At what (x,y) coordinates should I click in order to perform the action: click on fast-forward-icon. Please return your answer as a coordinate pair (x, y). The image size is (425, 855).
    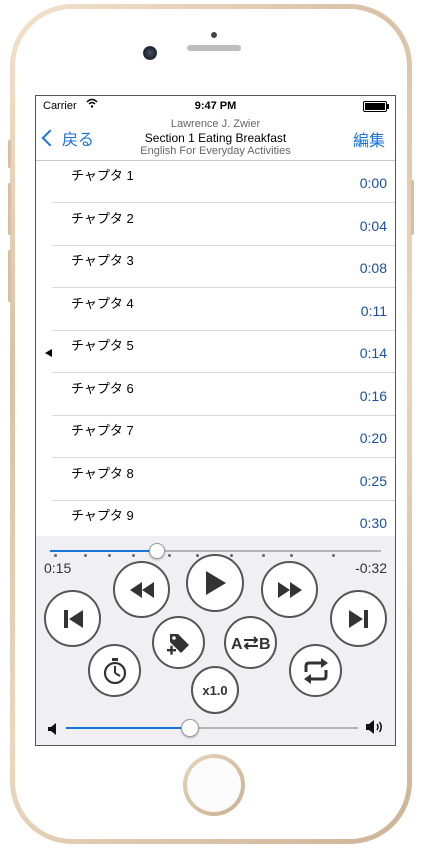
    Looking at the image, I should click on (289, 589).